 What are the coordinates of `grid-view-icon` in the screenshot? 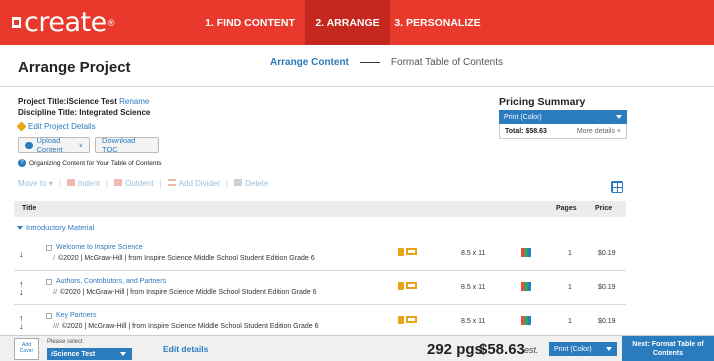 It's located at (617, 187).